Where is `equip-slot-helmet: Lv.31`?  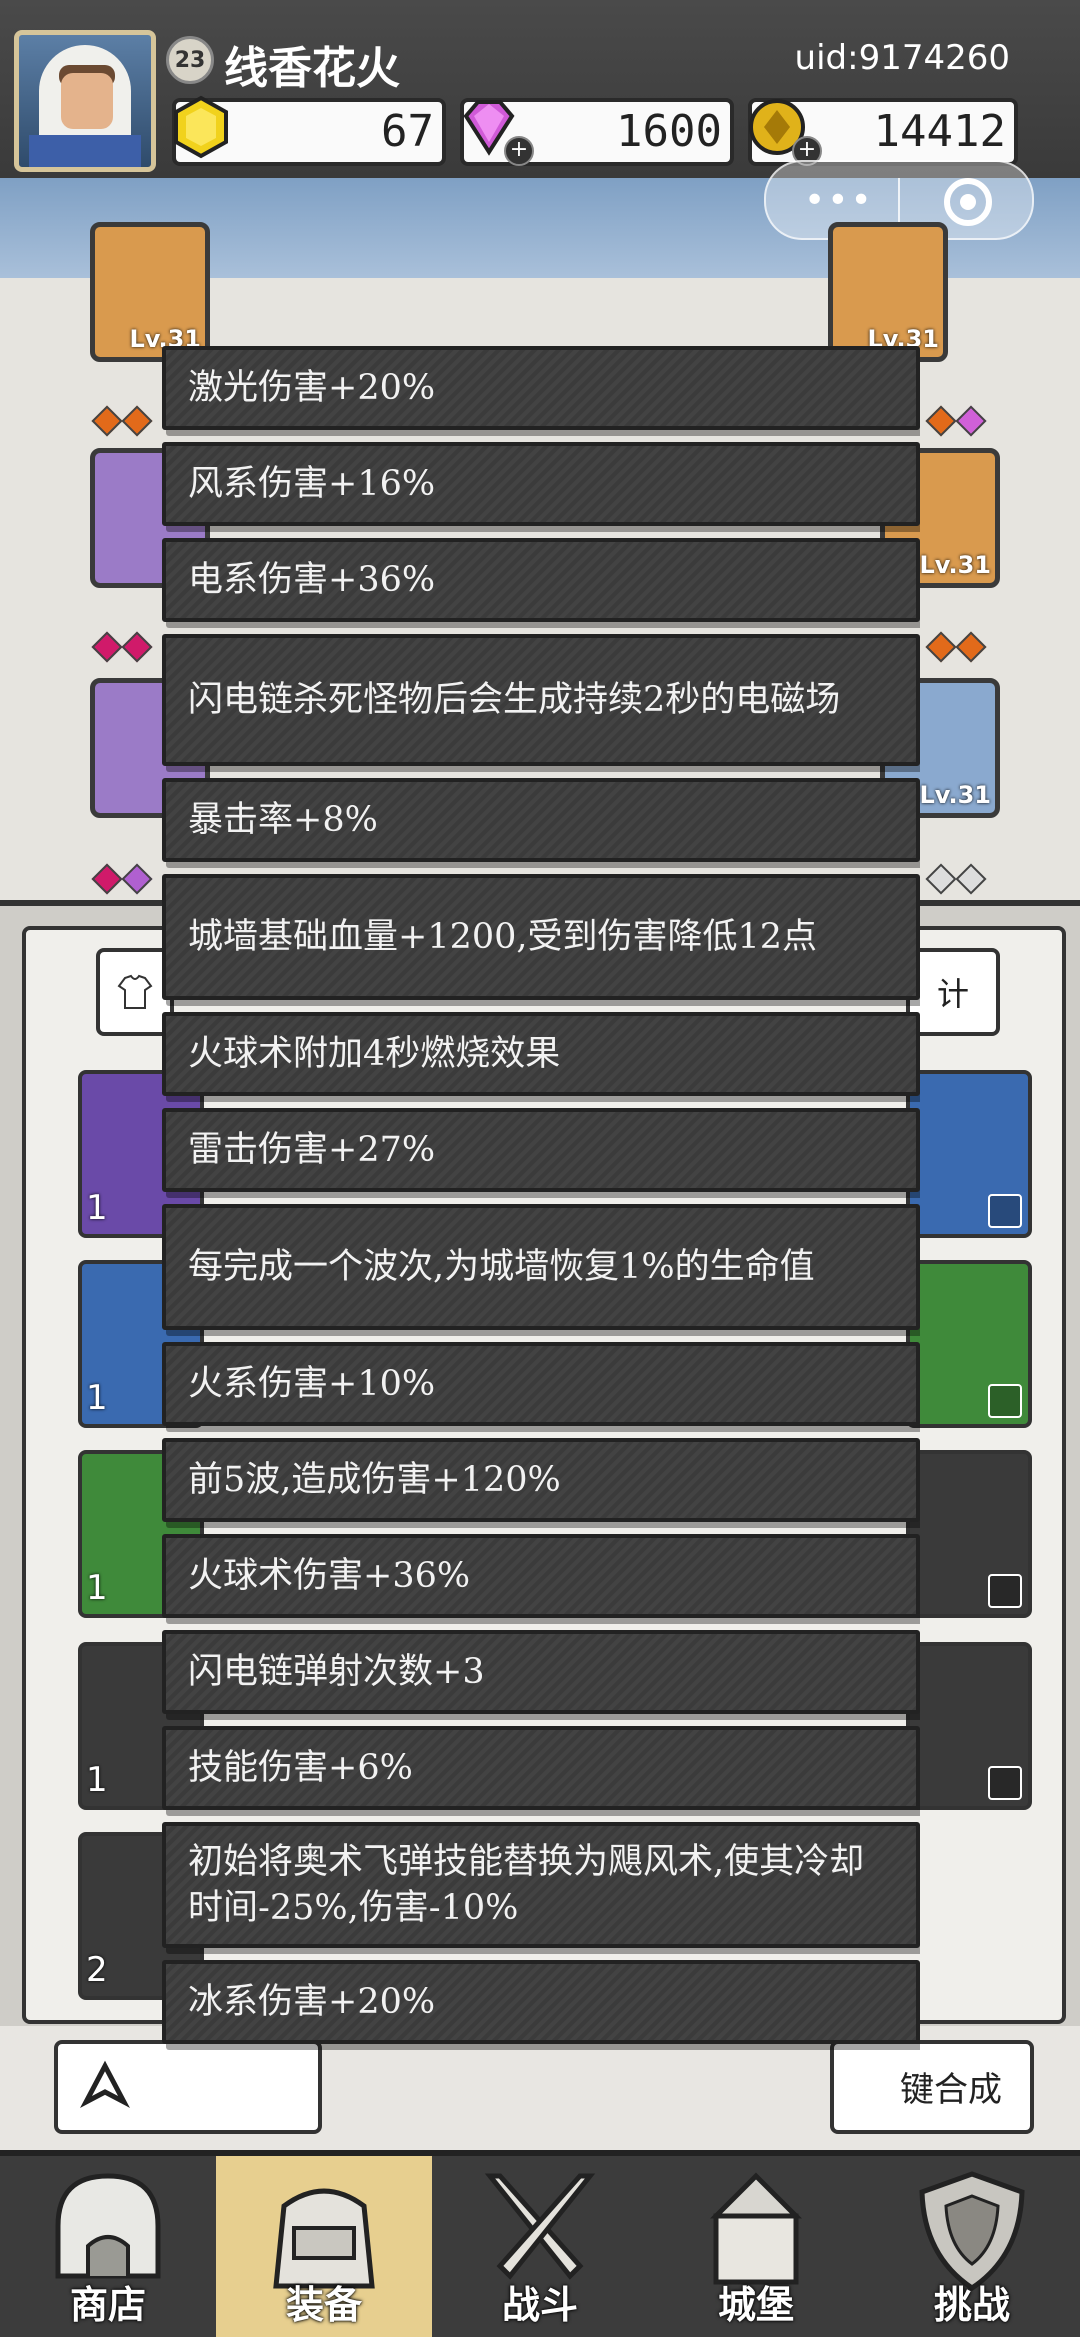 equip-slot-helmet: Lv.31 is located at coordinates (150, 292).